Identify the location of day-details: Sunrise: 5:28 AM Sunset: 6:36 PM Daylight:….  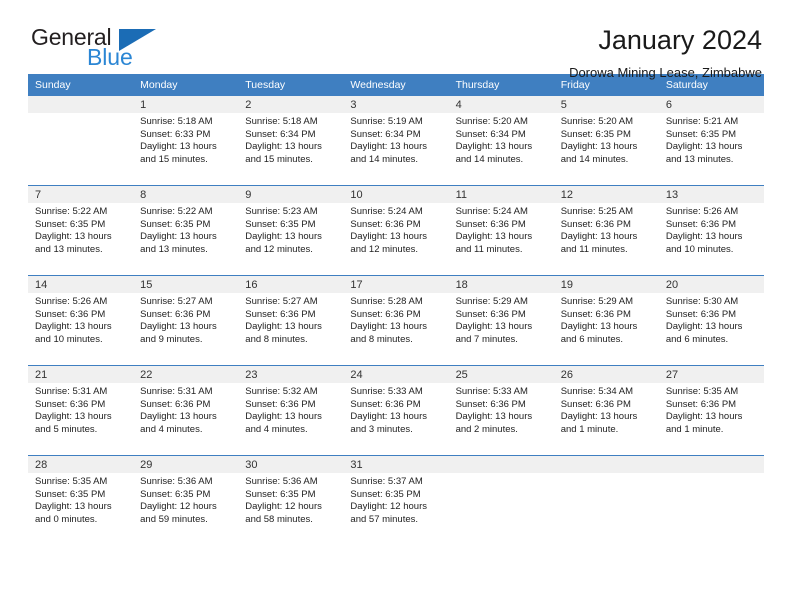
(395, 319).